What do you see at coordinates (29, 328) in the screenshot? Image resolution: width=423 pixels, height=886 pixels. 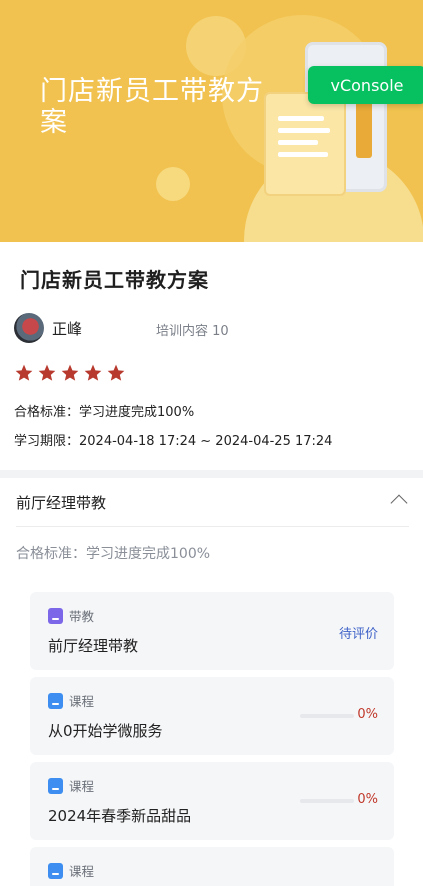 I see `avatar` at bounding box center [29, 328].